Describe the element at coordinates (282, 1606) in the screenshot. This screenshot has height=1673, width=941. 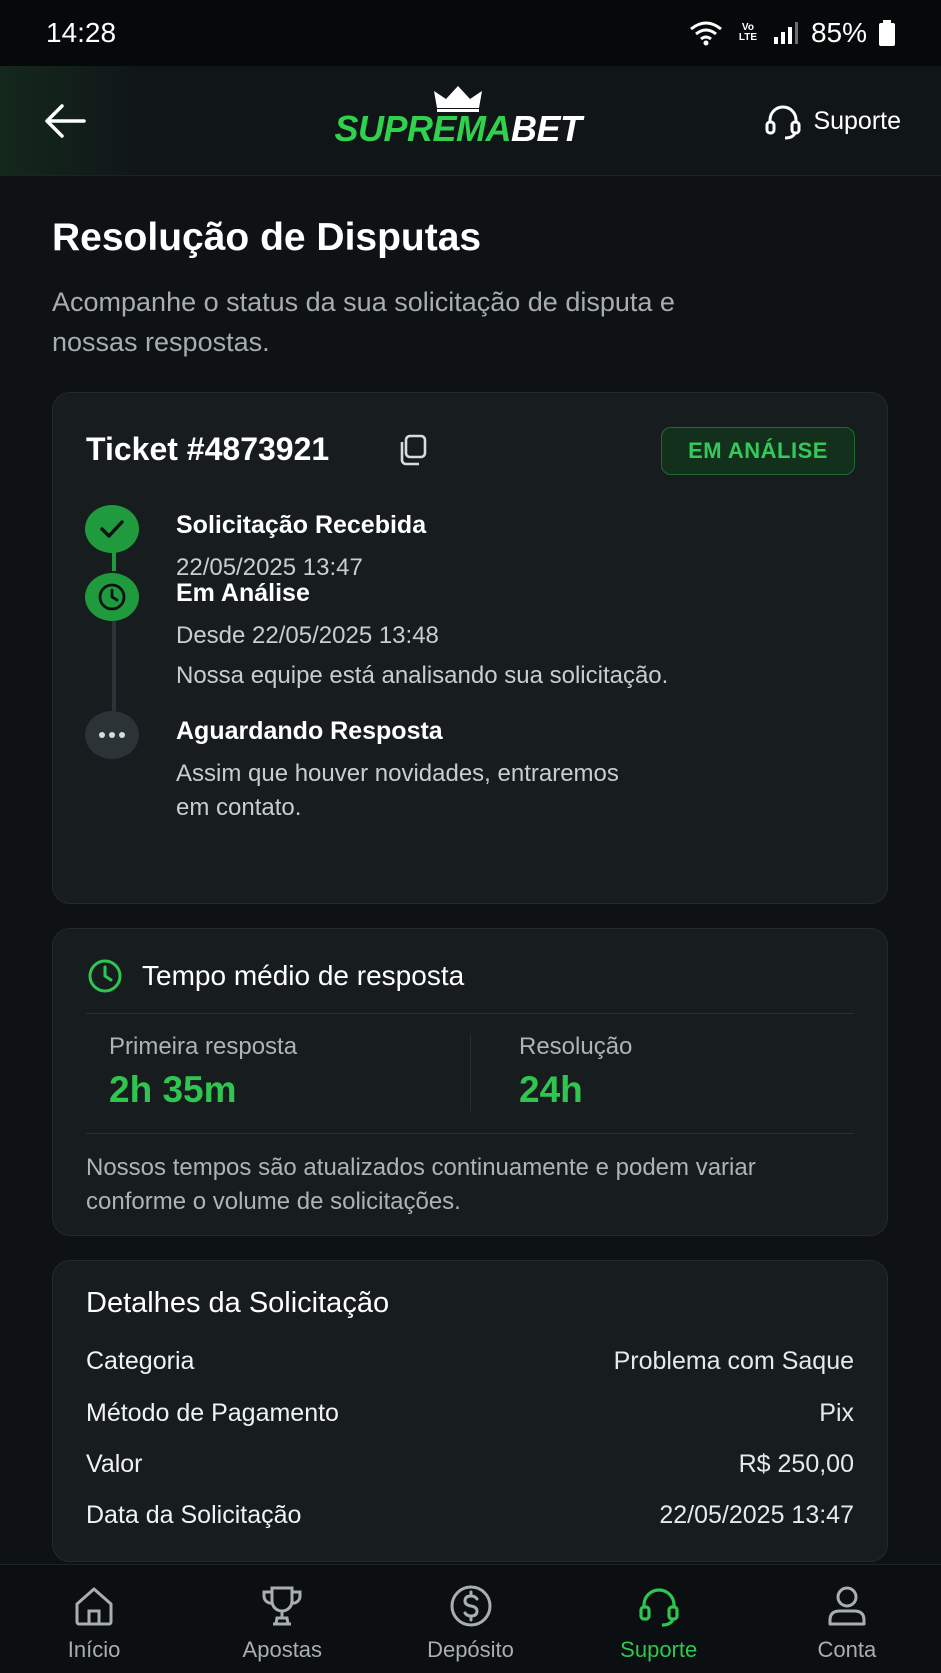
I see `trophy-icon` at that location.